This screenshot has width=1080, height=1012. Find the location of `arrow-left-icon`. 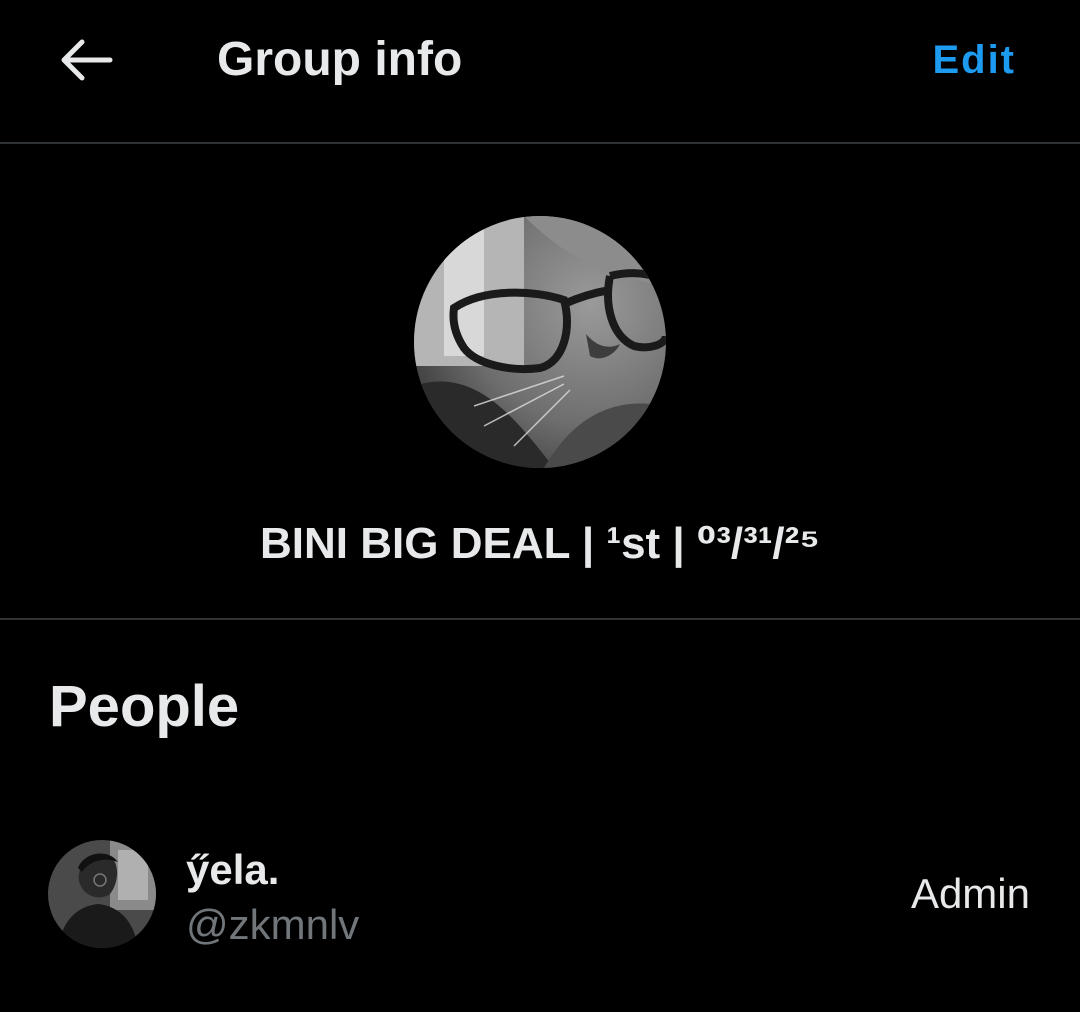

arrow-left-icon is located at coordinates (87, 60).